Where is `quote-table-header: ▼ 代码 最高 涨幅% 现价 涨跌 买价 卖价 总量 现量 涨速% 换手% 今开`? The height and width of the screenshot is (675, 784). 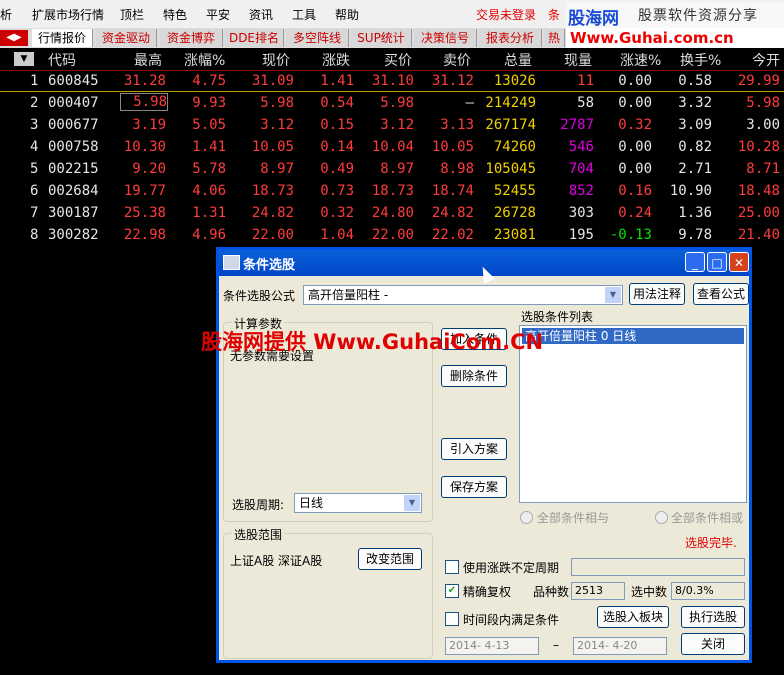 quote-table-header: ▼ 代码 最高 涨幅% 现价 涨跌 买价 卖价 总量 现量 涨速% 换手% 今开 is located at coordinates (392, 59).